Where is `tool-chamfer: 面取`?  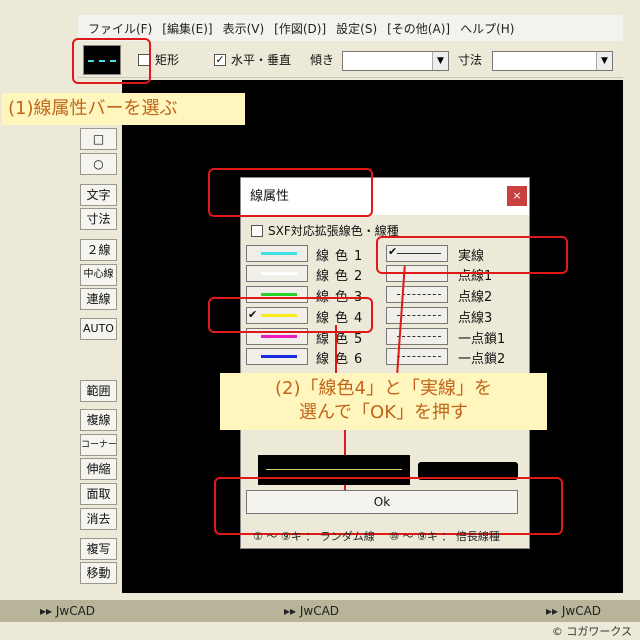 tool-chamfer: 面取 is located at coordinates (98, 494).